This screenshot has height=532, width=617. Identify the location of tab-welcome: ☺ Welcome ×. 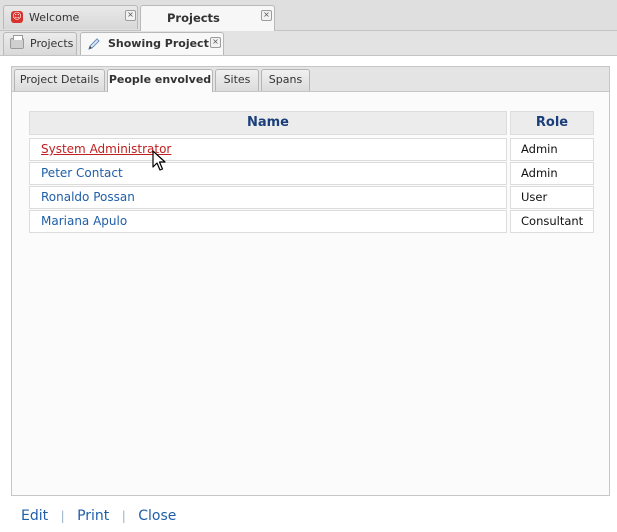
(70, 17).